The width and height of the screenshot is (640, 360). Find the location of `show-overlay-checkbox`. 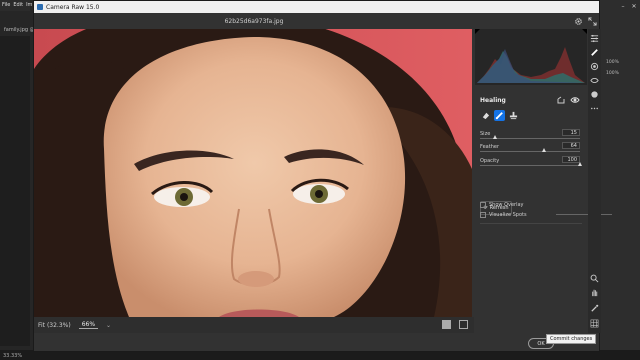

show-overlay-checkbox is located at coordinates (483, 205).